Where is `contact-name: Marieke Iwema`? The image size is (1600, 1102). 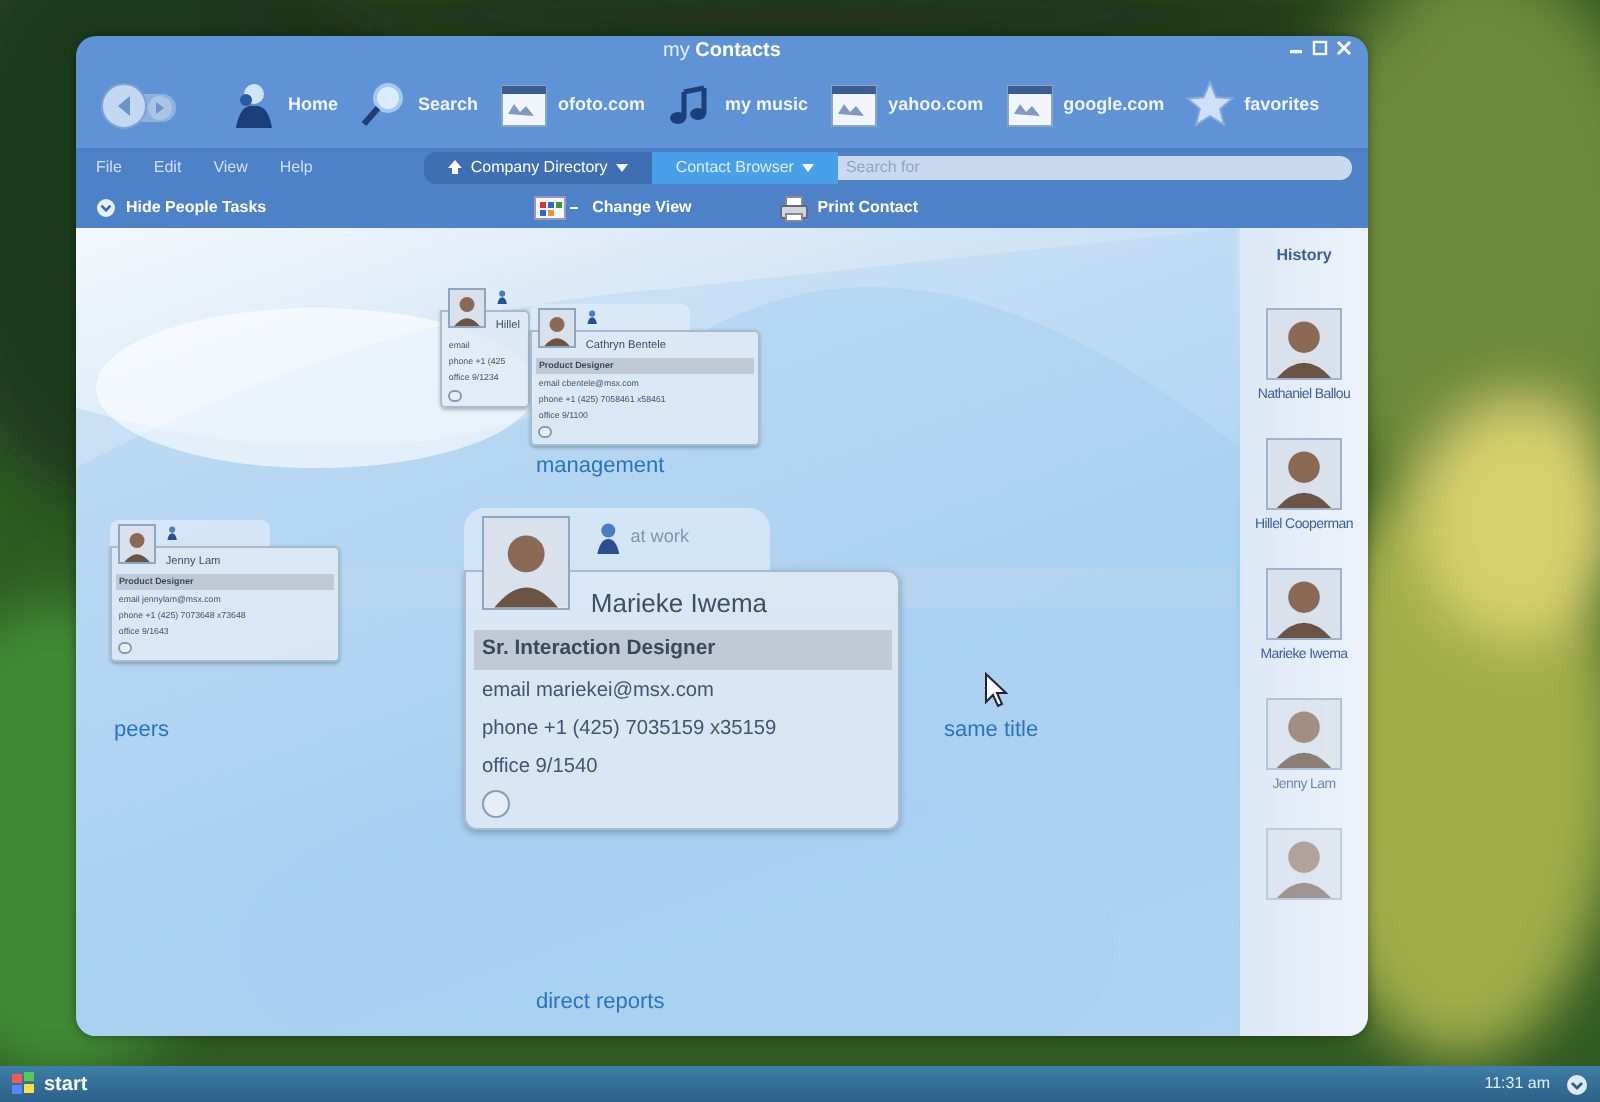
contact-name: Marieke Iwema is located at coordinates (679, 604).